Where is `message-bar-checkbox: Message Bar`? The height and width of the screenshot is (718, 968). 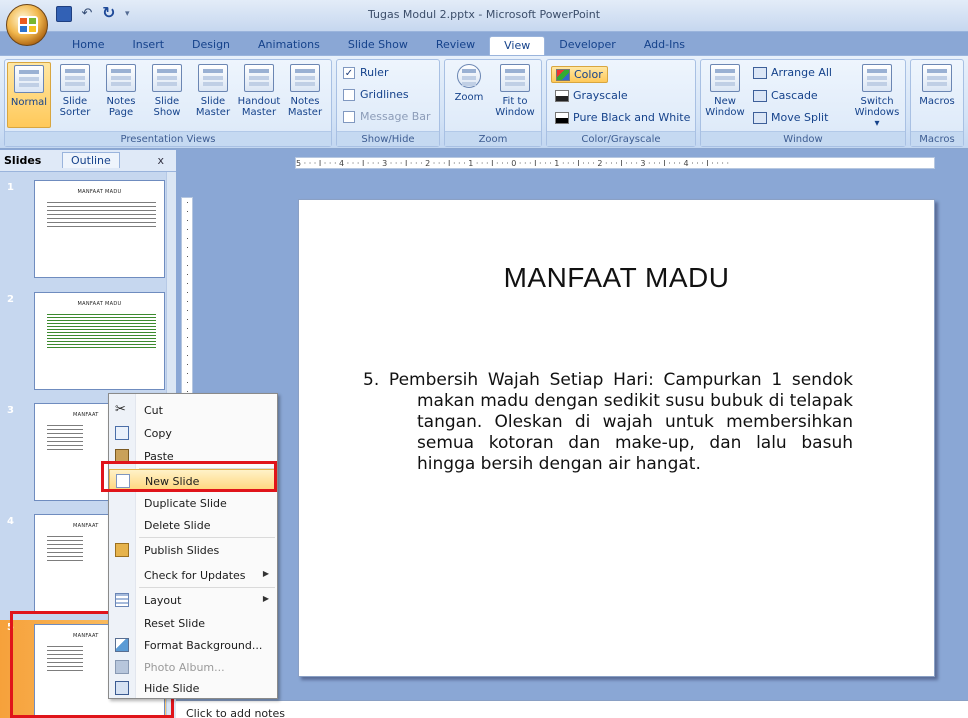 message-bar-checkbox: Message Bar is located at coordinates (387, 116).